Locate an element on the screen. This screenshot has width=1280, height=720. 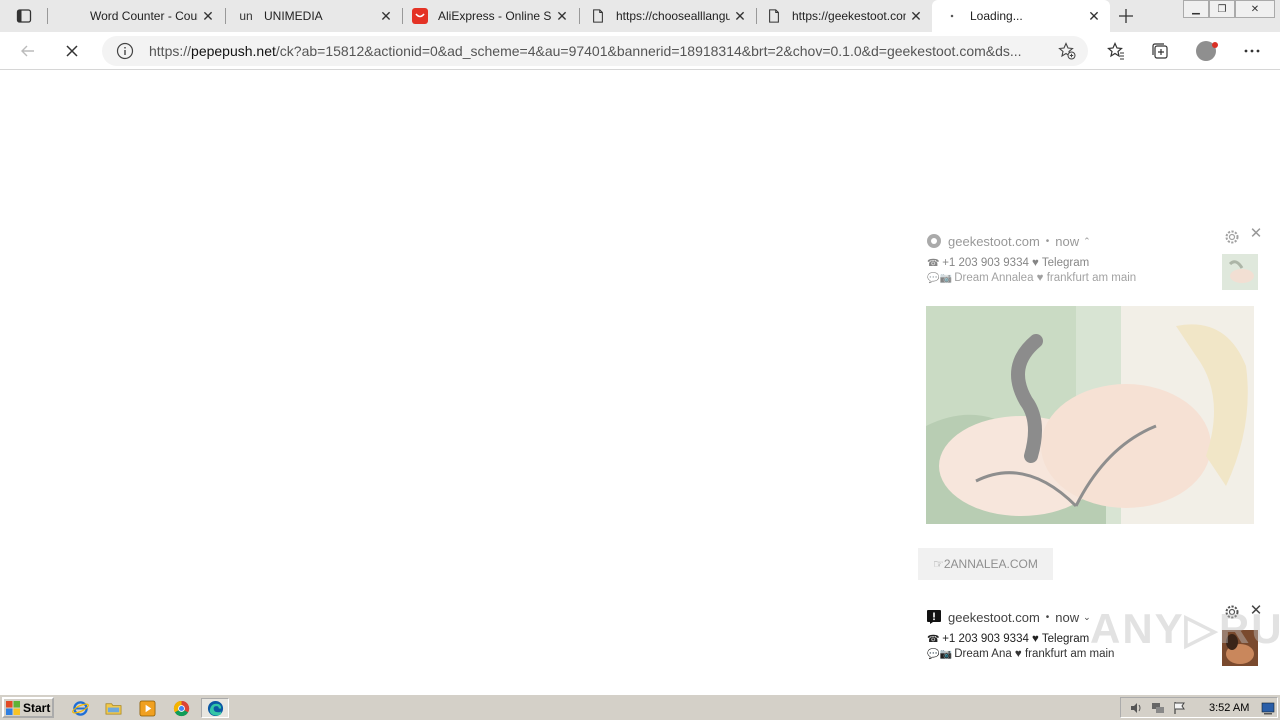
stop-icon is located at coordinates (72, 51).